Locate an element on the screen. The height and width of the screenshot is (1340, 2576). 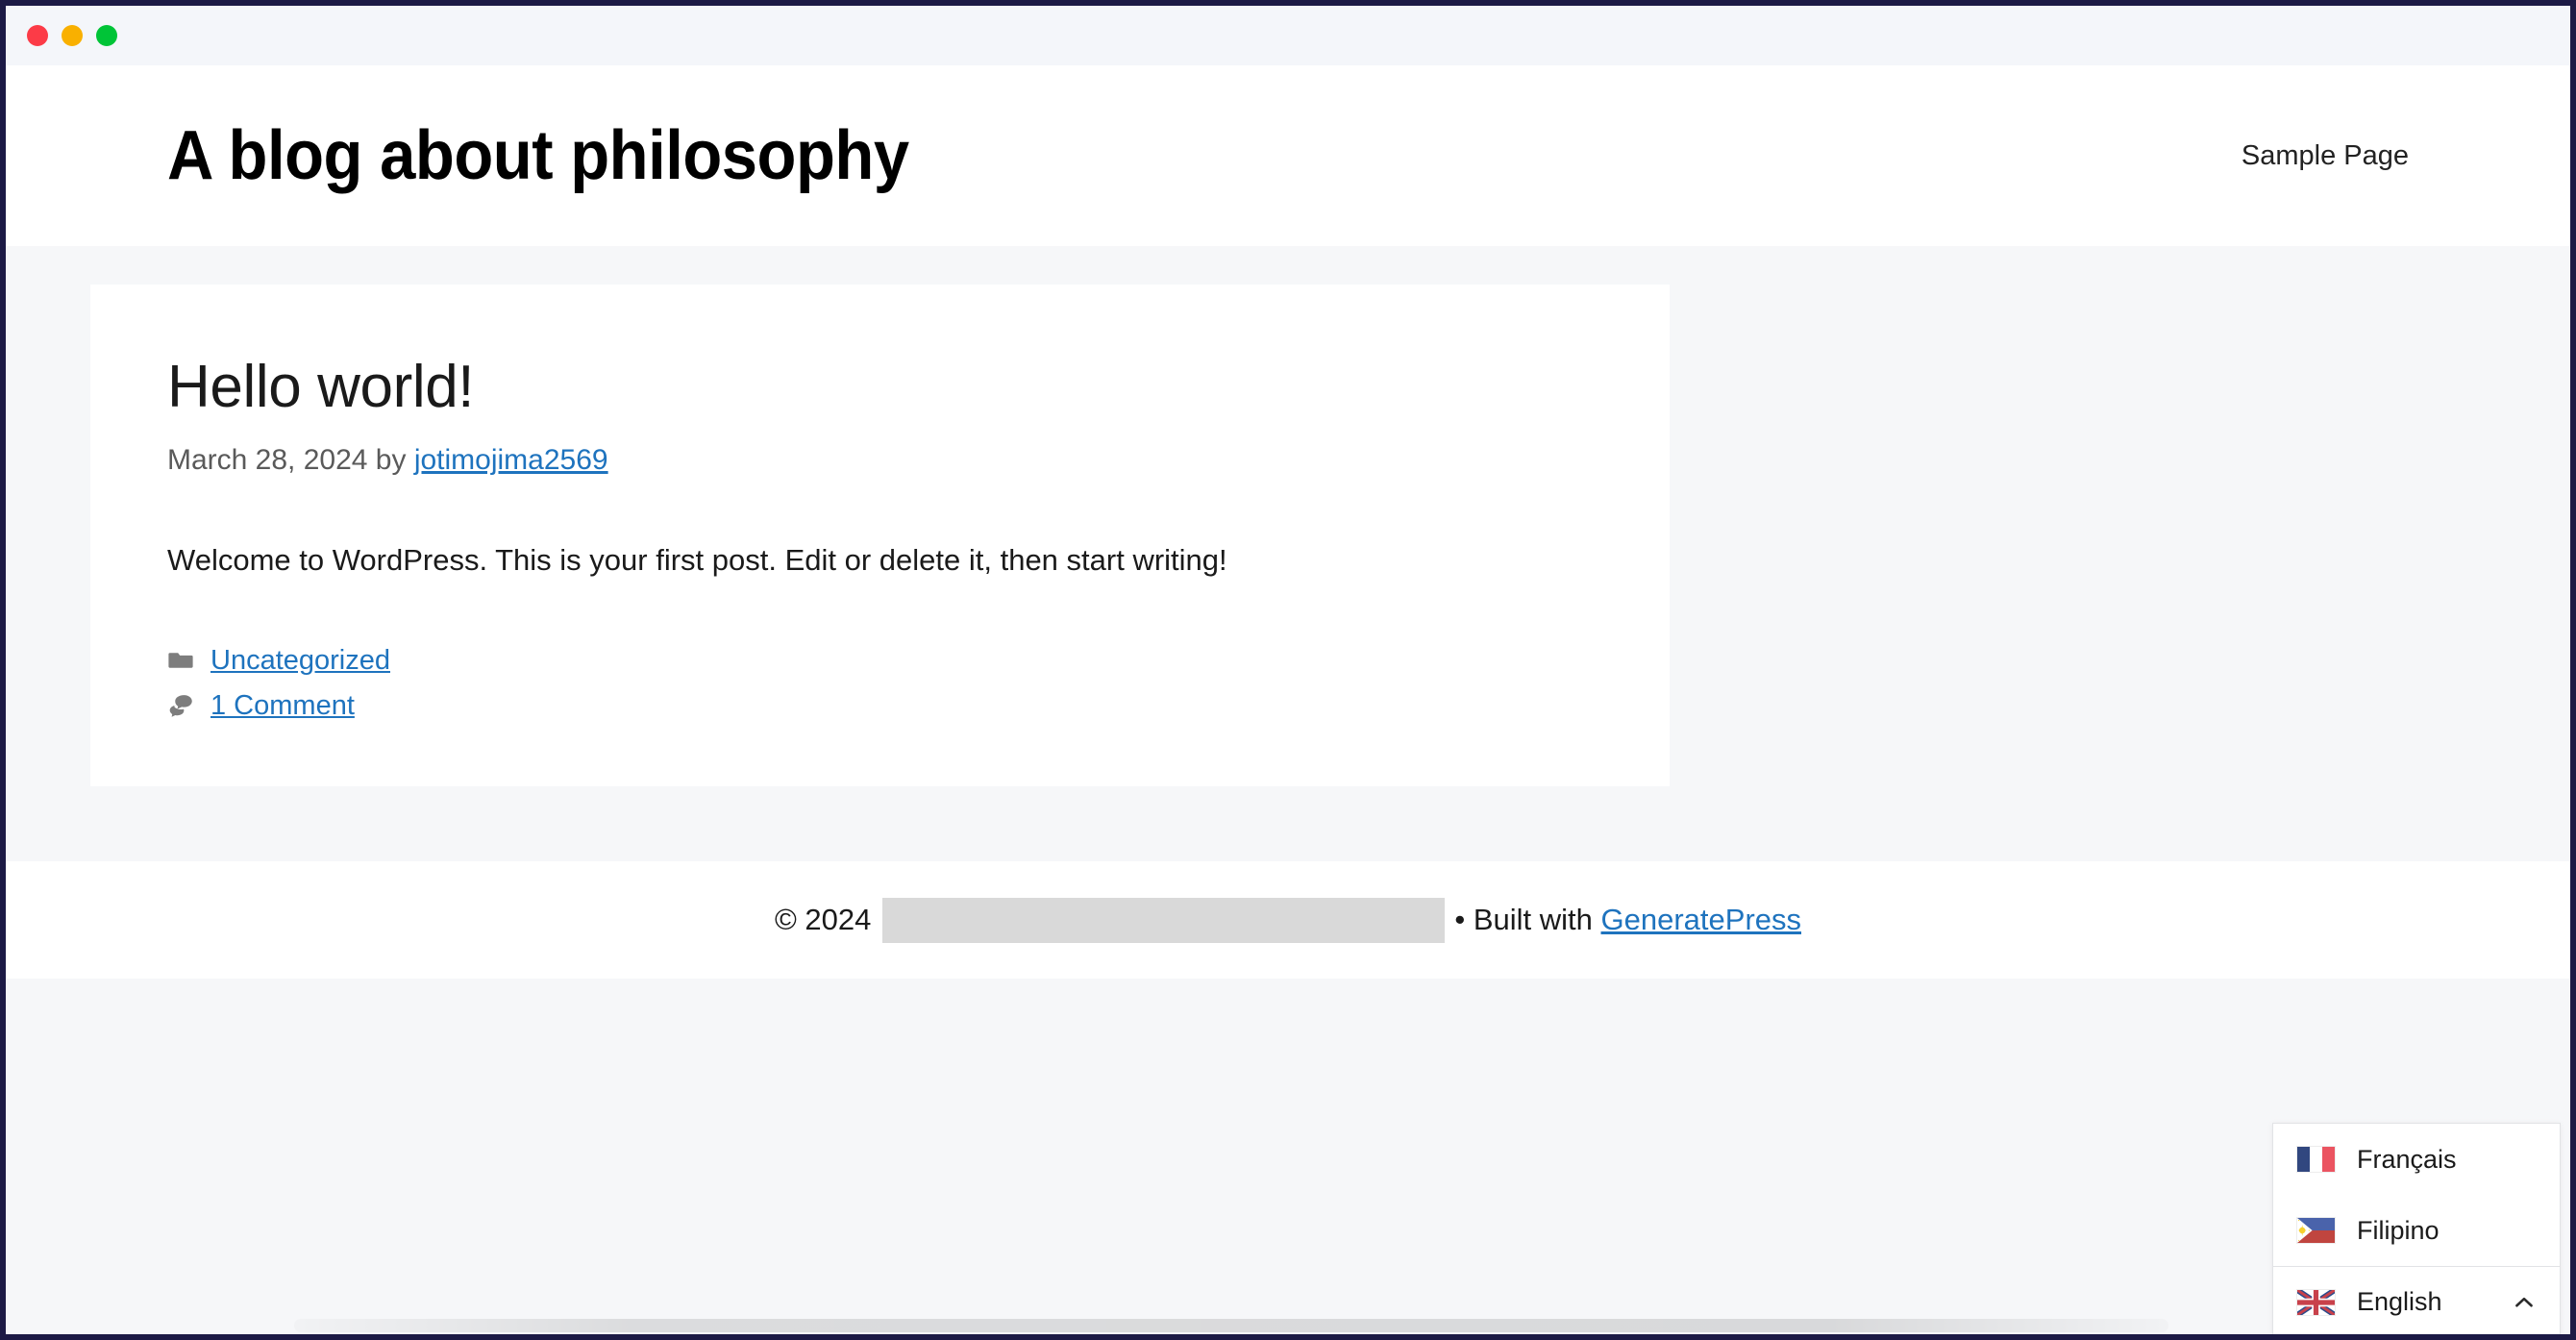
primary-navigation: Sample Page is located at coordinates (2325, 156).